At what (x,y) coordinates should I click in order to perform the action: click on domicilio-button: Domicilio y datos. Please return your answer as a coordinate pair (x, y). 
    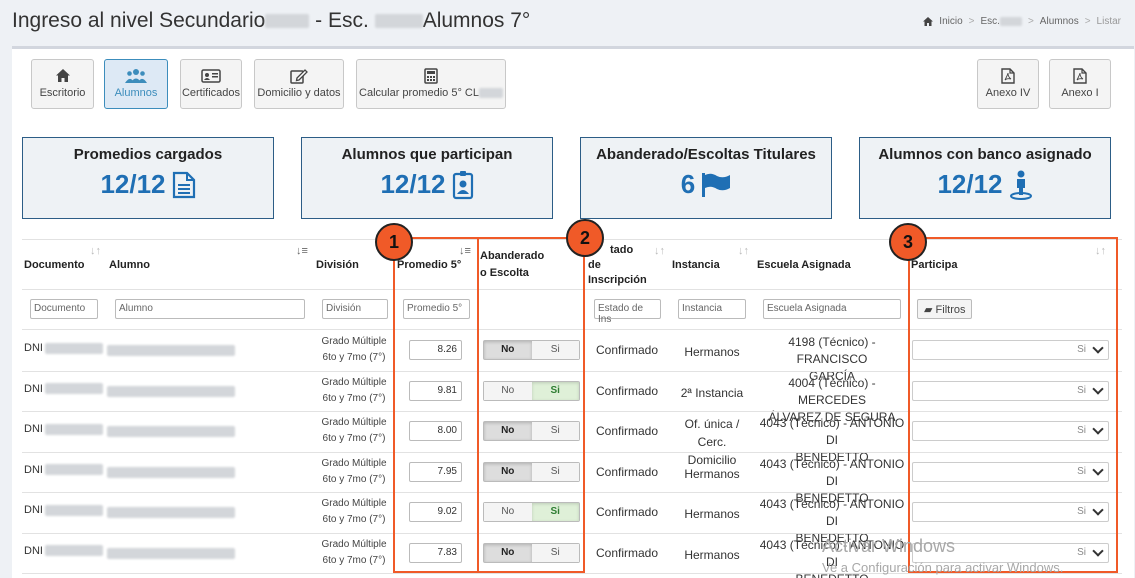
    Looking at the image, I should click on (299, 84).